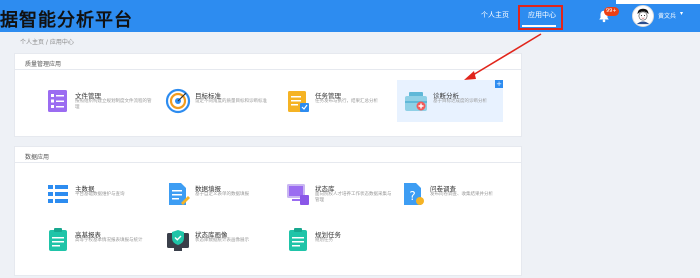 Image resolution: width=700 pixels, height=278 pixels. I want to click on chevron-down-icon: ▾, so click(681, 13).